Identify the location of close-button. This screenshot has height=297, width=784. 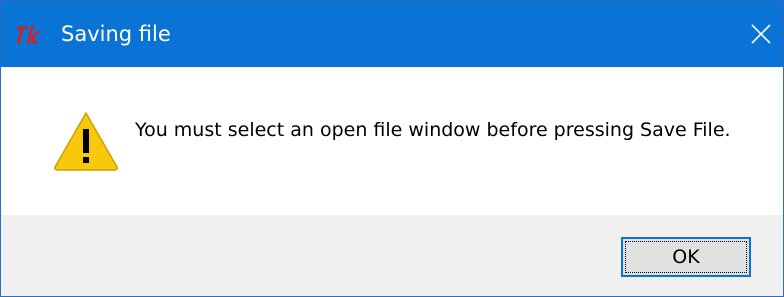
(760, 34).